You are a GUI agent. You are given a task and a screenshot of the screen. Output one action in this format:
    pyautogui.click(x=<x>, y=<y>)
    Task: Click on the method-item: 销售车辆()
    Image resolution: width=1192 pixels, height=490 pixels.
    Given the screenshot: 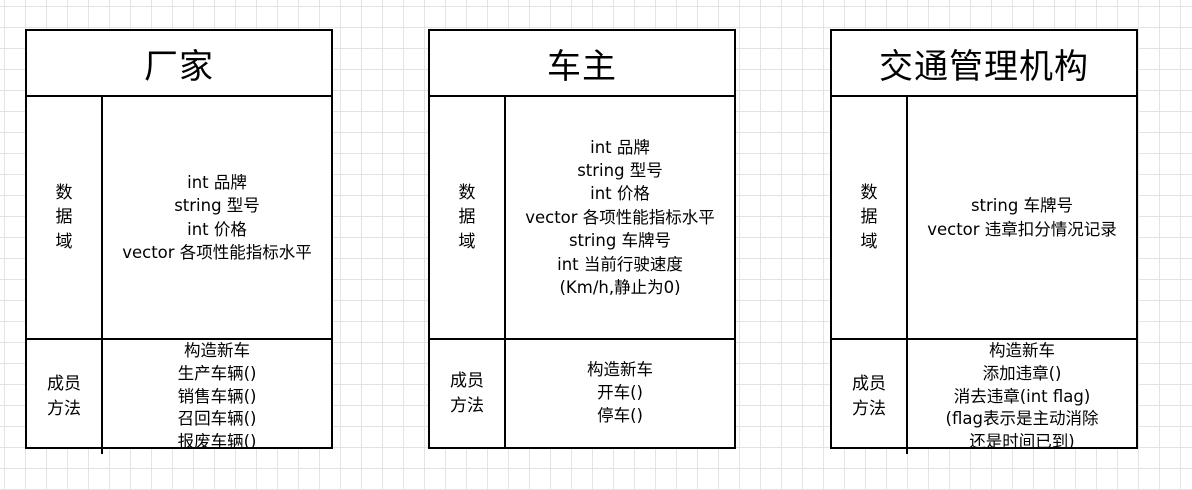 What is the action you would take?
    pyautogui.click(x=217, y=396)
    